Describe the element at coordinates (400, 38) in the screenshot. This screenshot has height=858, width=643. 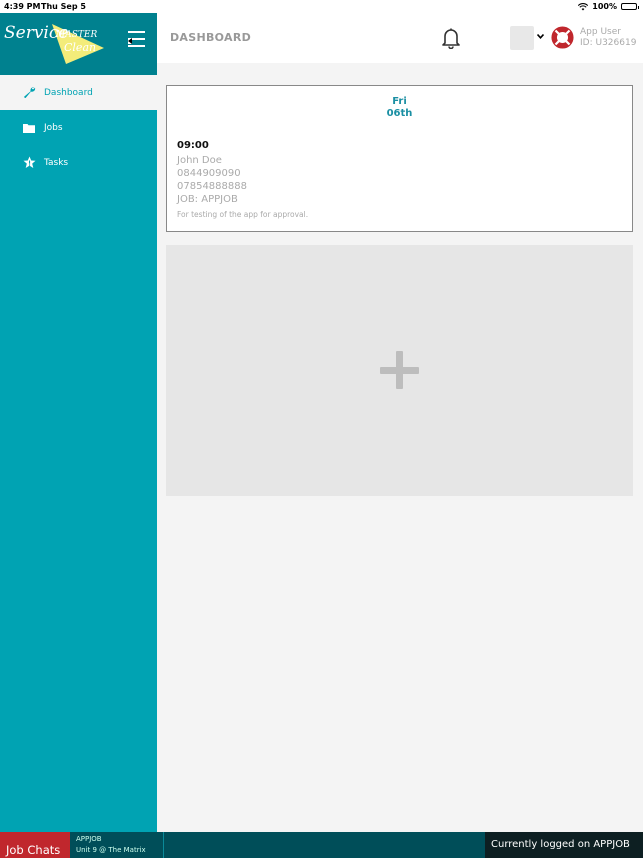
I see `top-header: DASHBOARD App User ID: U326619` at that location.